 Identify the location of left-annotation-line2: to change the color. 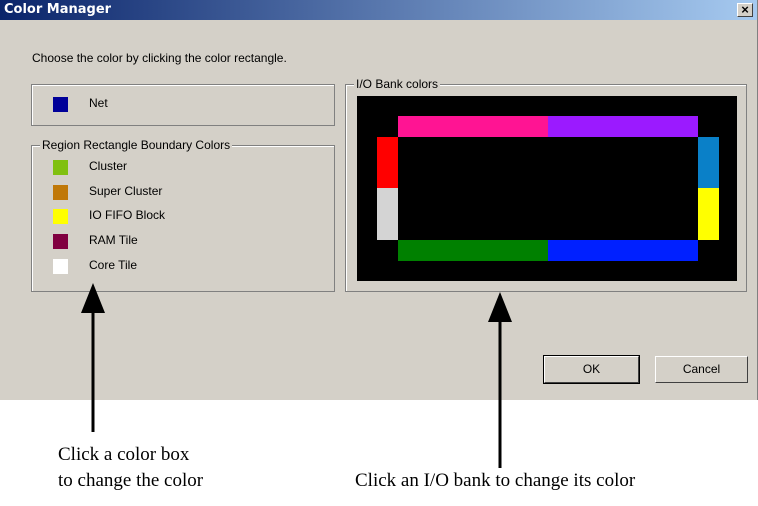
(131, 480).